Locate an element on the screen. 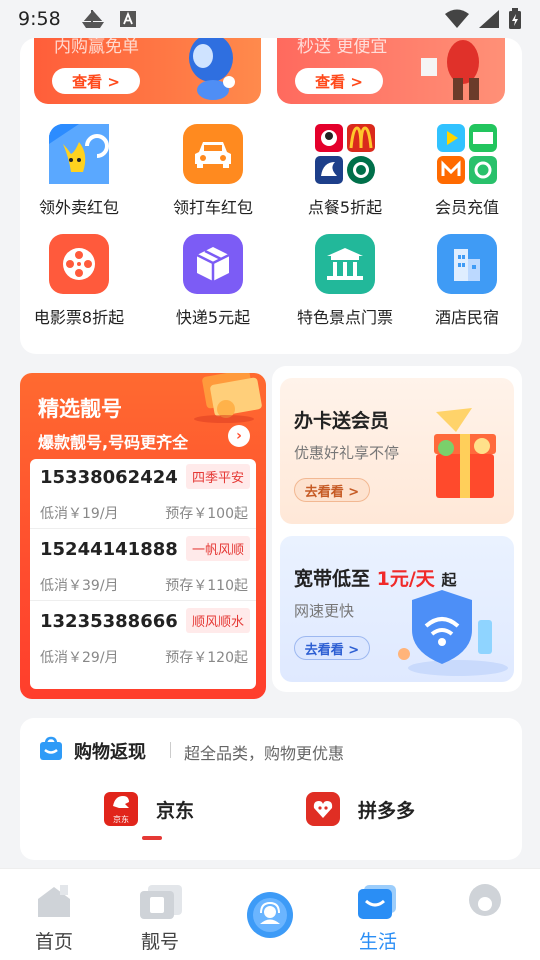  min-fee: 低消￥29/月 is located at coordinates (79, 658).